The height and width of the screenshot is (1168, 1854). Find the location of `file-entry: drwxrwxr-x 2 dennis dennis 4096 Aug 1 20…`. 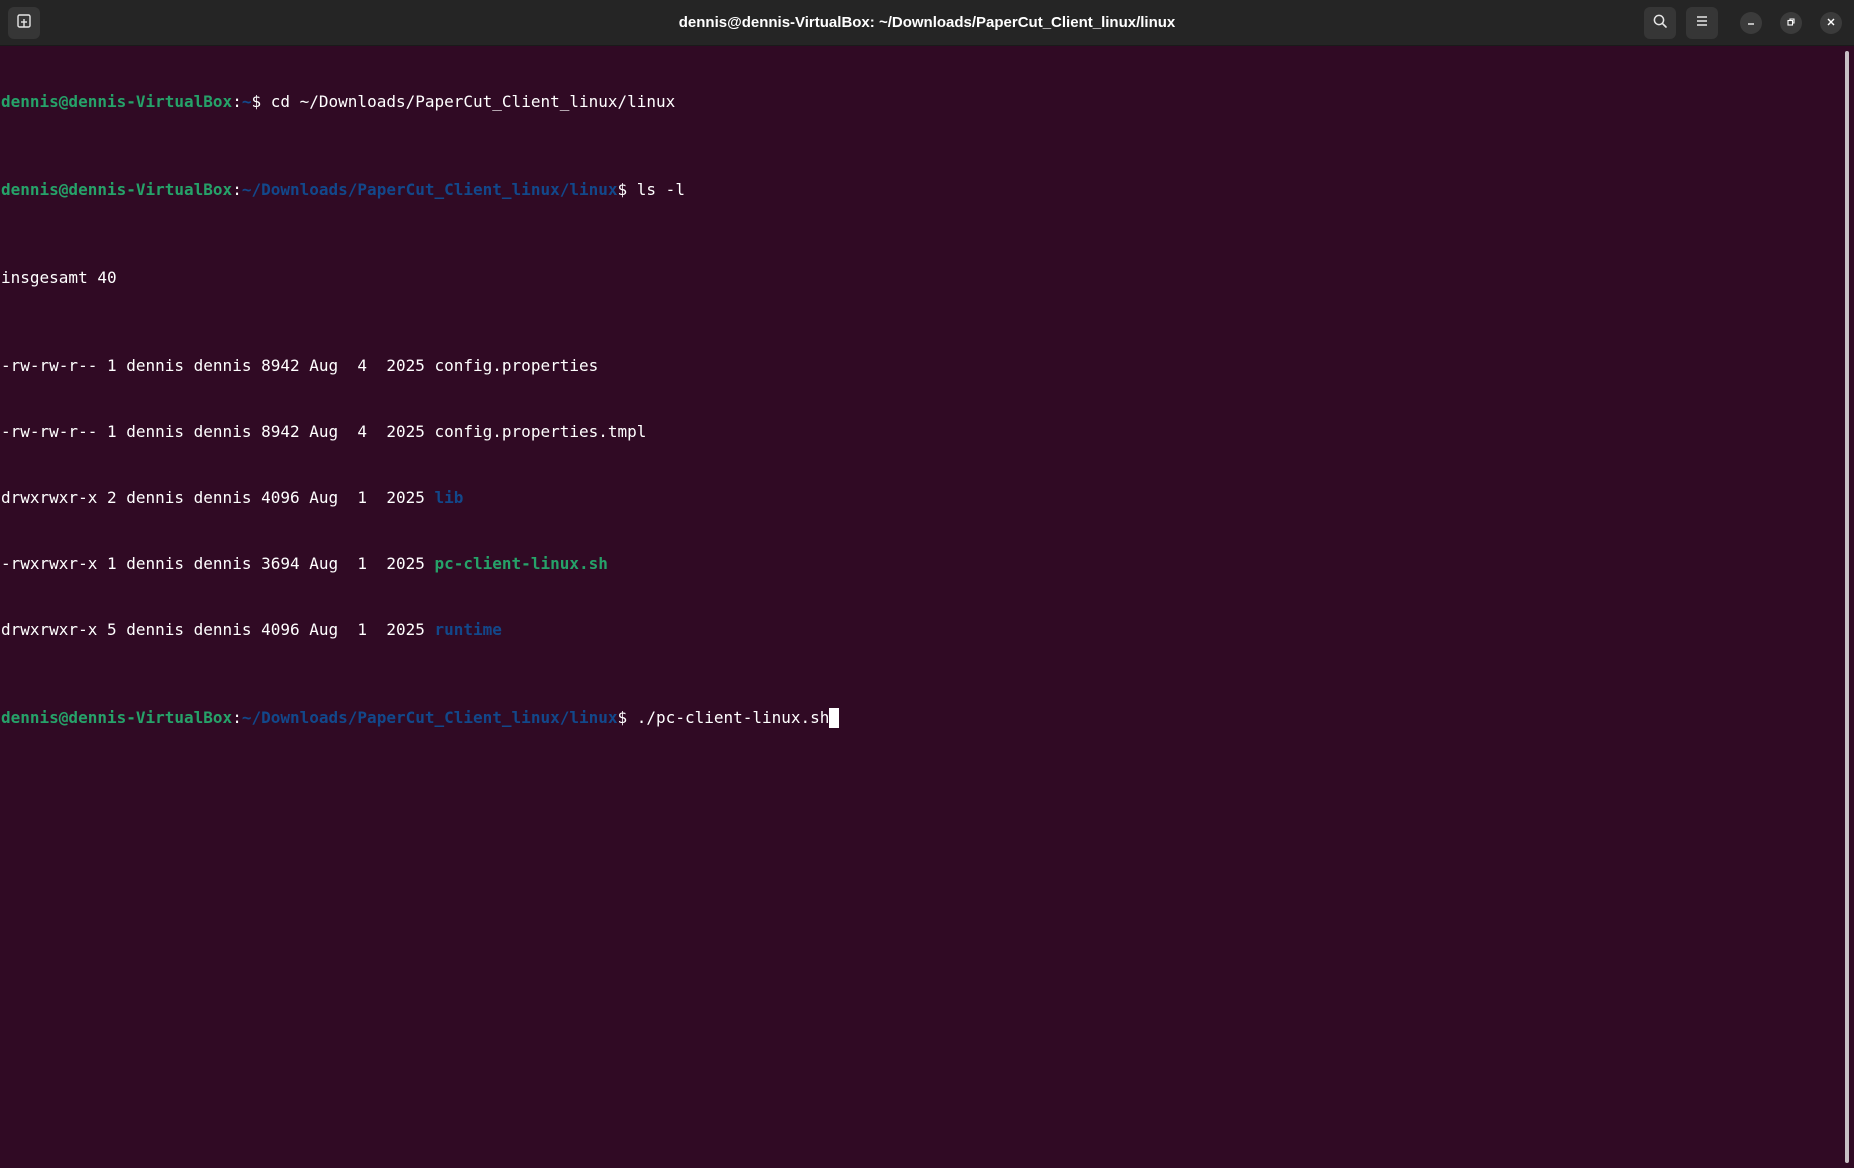

file-entry: drwxrwxr-x 2 dennis dennis 4096 Aug 1 20… is located at coordinates (921, 498).